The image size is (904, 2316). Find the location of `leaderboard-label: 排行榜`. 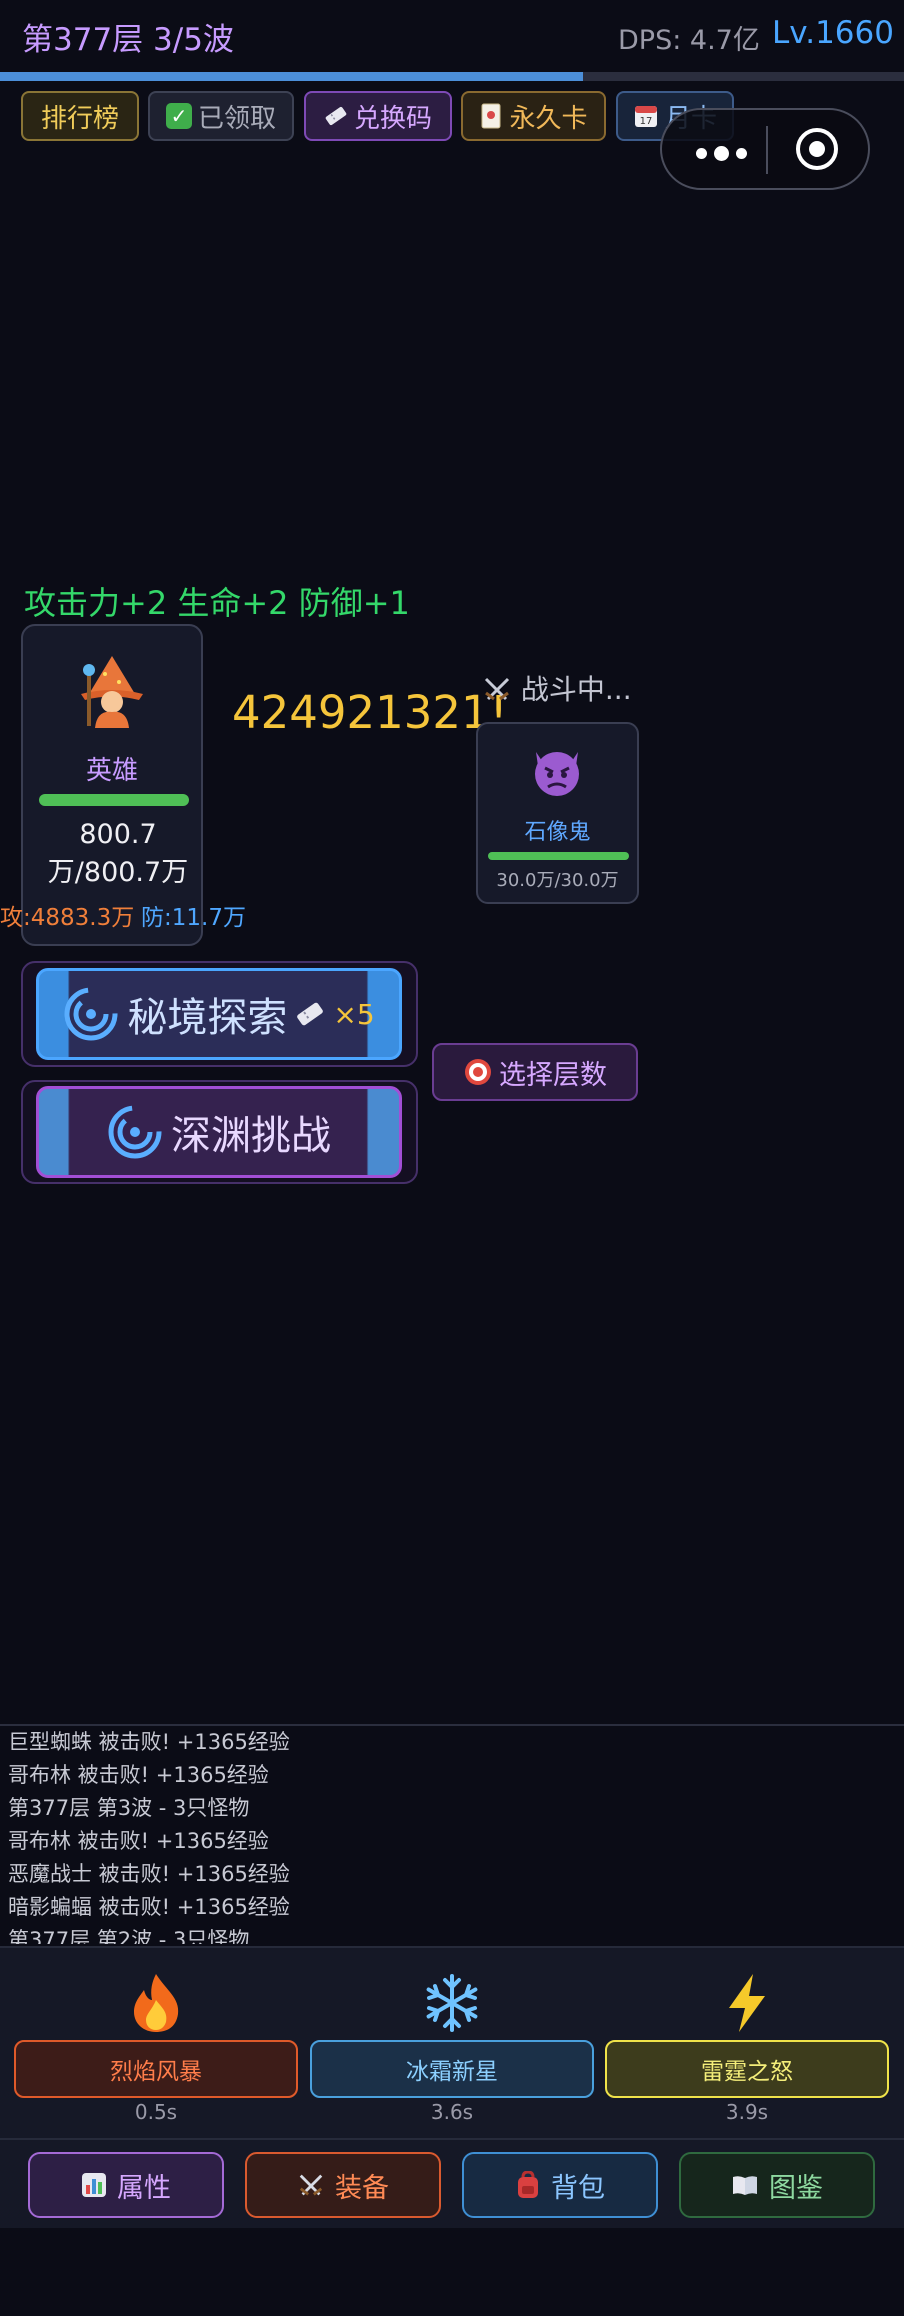

leaderboard-label: 排行榜 is located at coordinates (79, 118).